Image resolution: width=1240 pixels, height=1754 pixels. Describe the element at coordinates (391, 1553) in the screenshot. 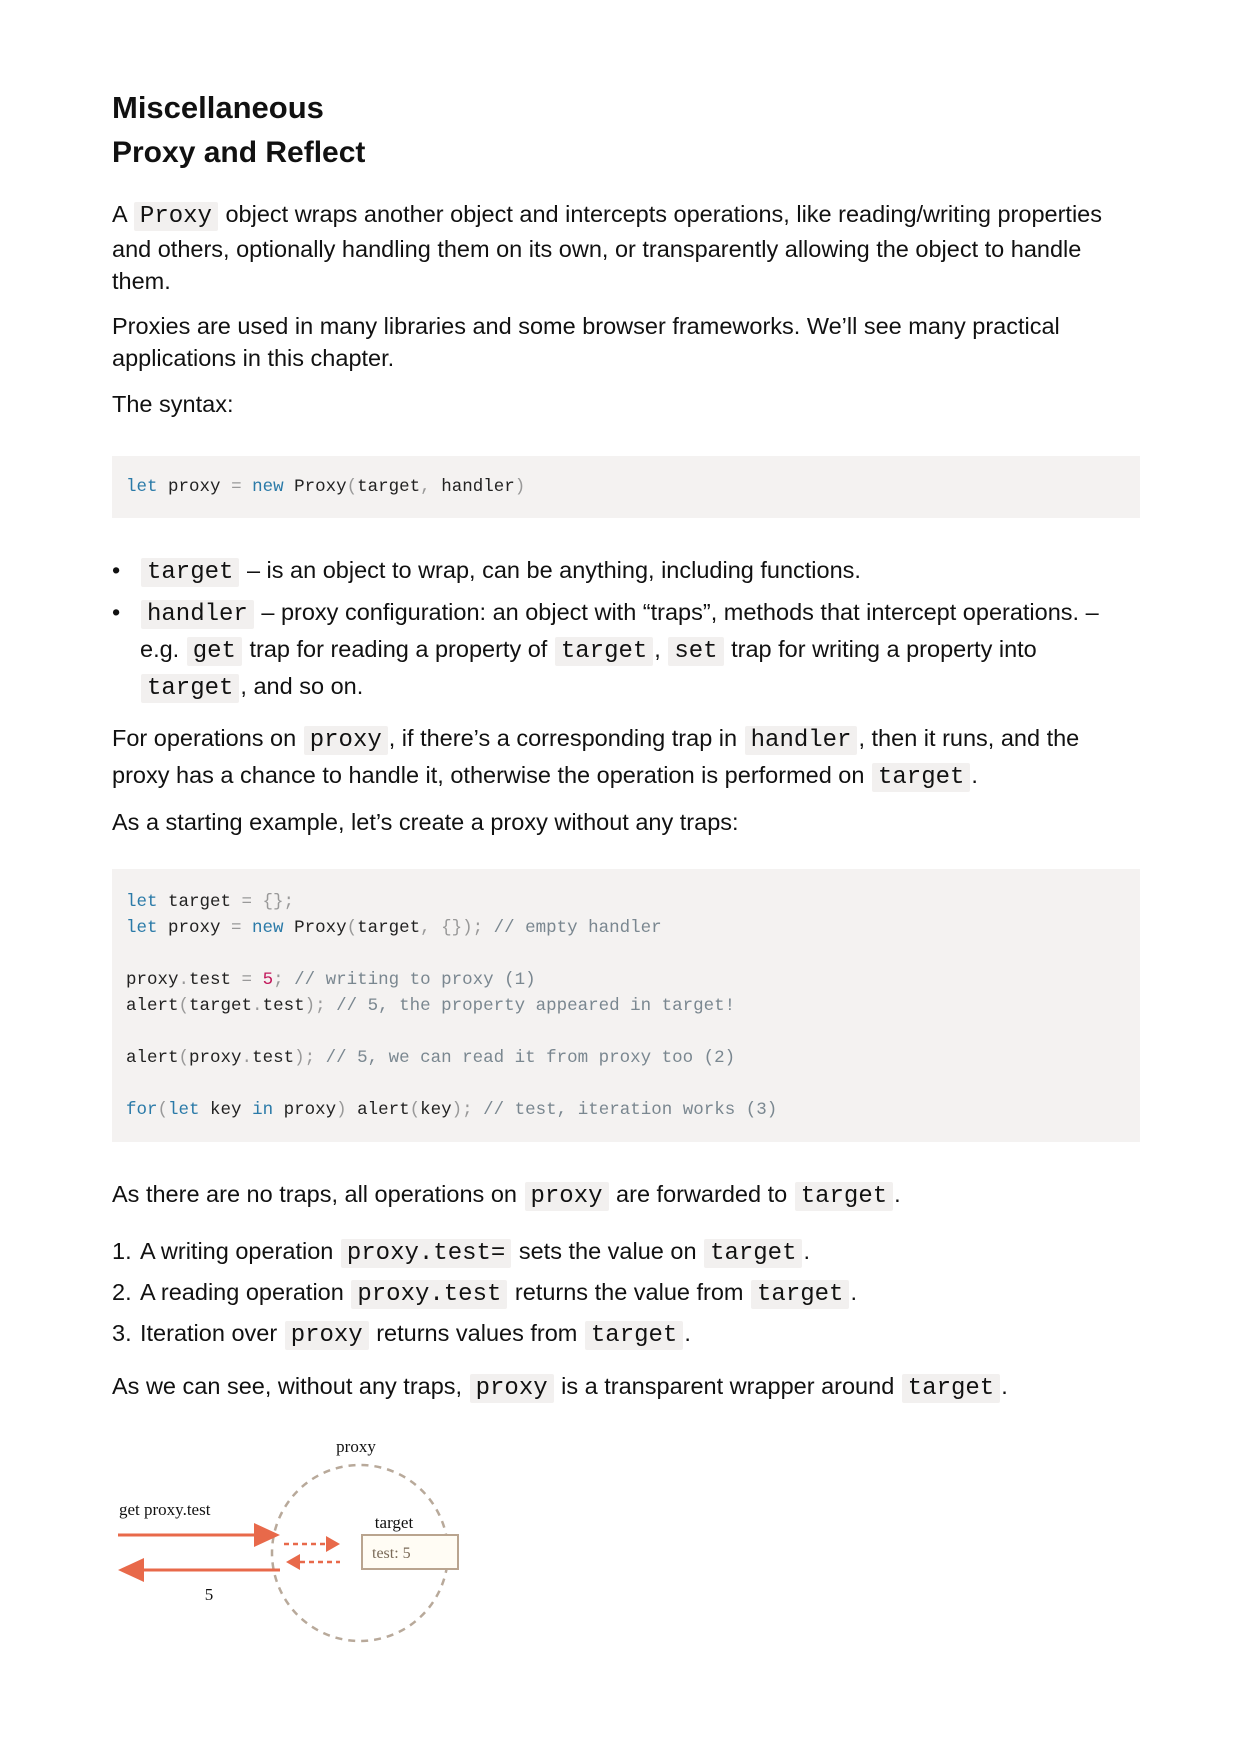

I see `diagram-label-value: test: 5` at that location.